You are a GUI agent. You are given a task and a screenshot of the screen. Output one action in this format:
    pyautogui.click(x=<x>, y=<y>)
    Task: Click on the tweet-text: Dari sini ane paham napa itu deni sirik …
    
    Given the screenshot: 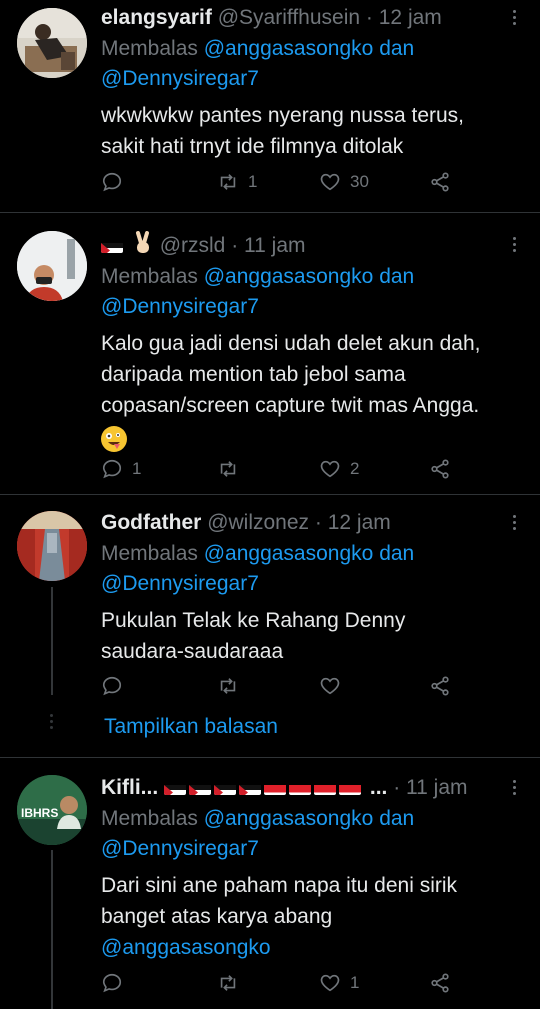 What is the action you would take?
    pyautogui.click(x=303, y=916)
    